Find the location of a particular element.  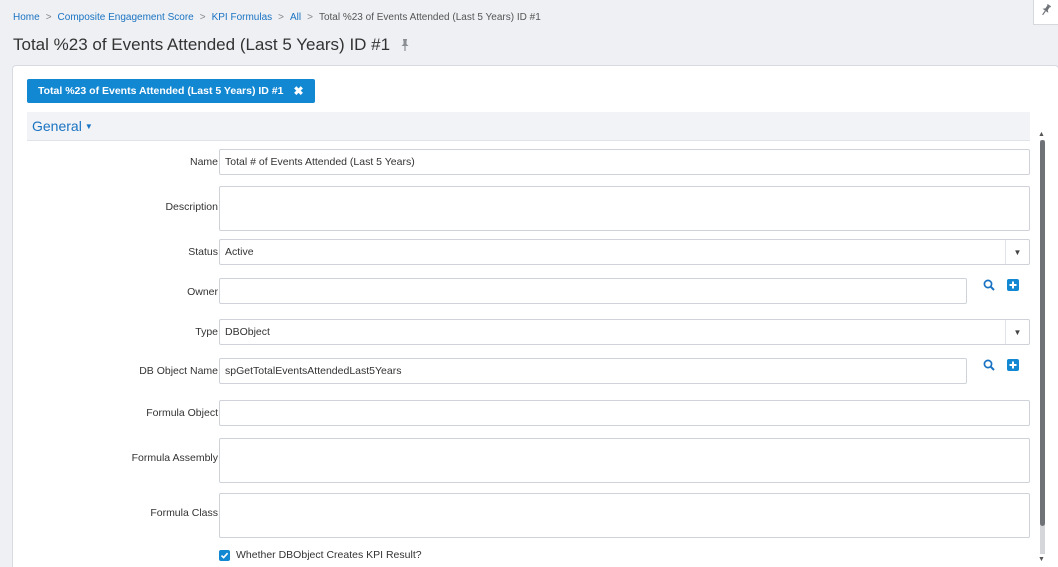

description-field is located at coordinates (624, 208).